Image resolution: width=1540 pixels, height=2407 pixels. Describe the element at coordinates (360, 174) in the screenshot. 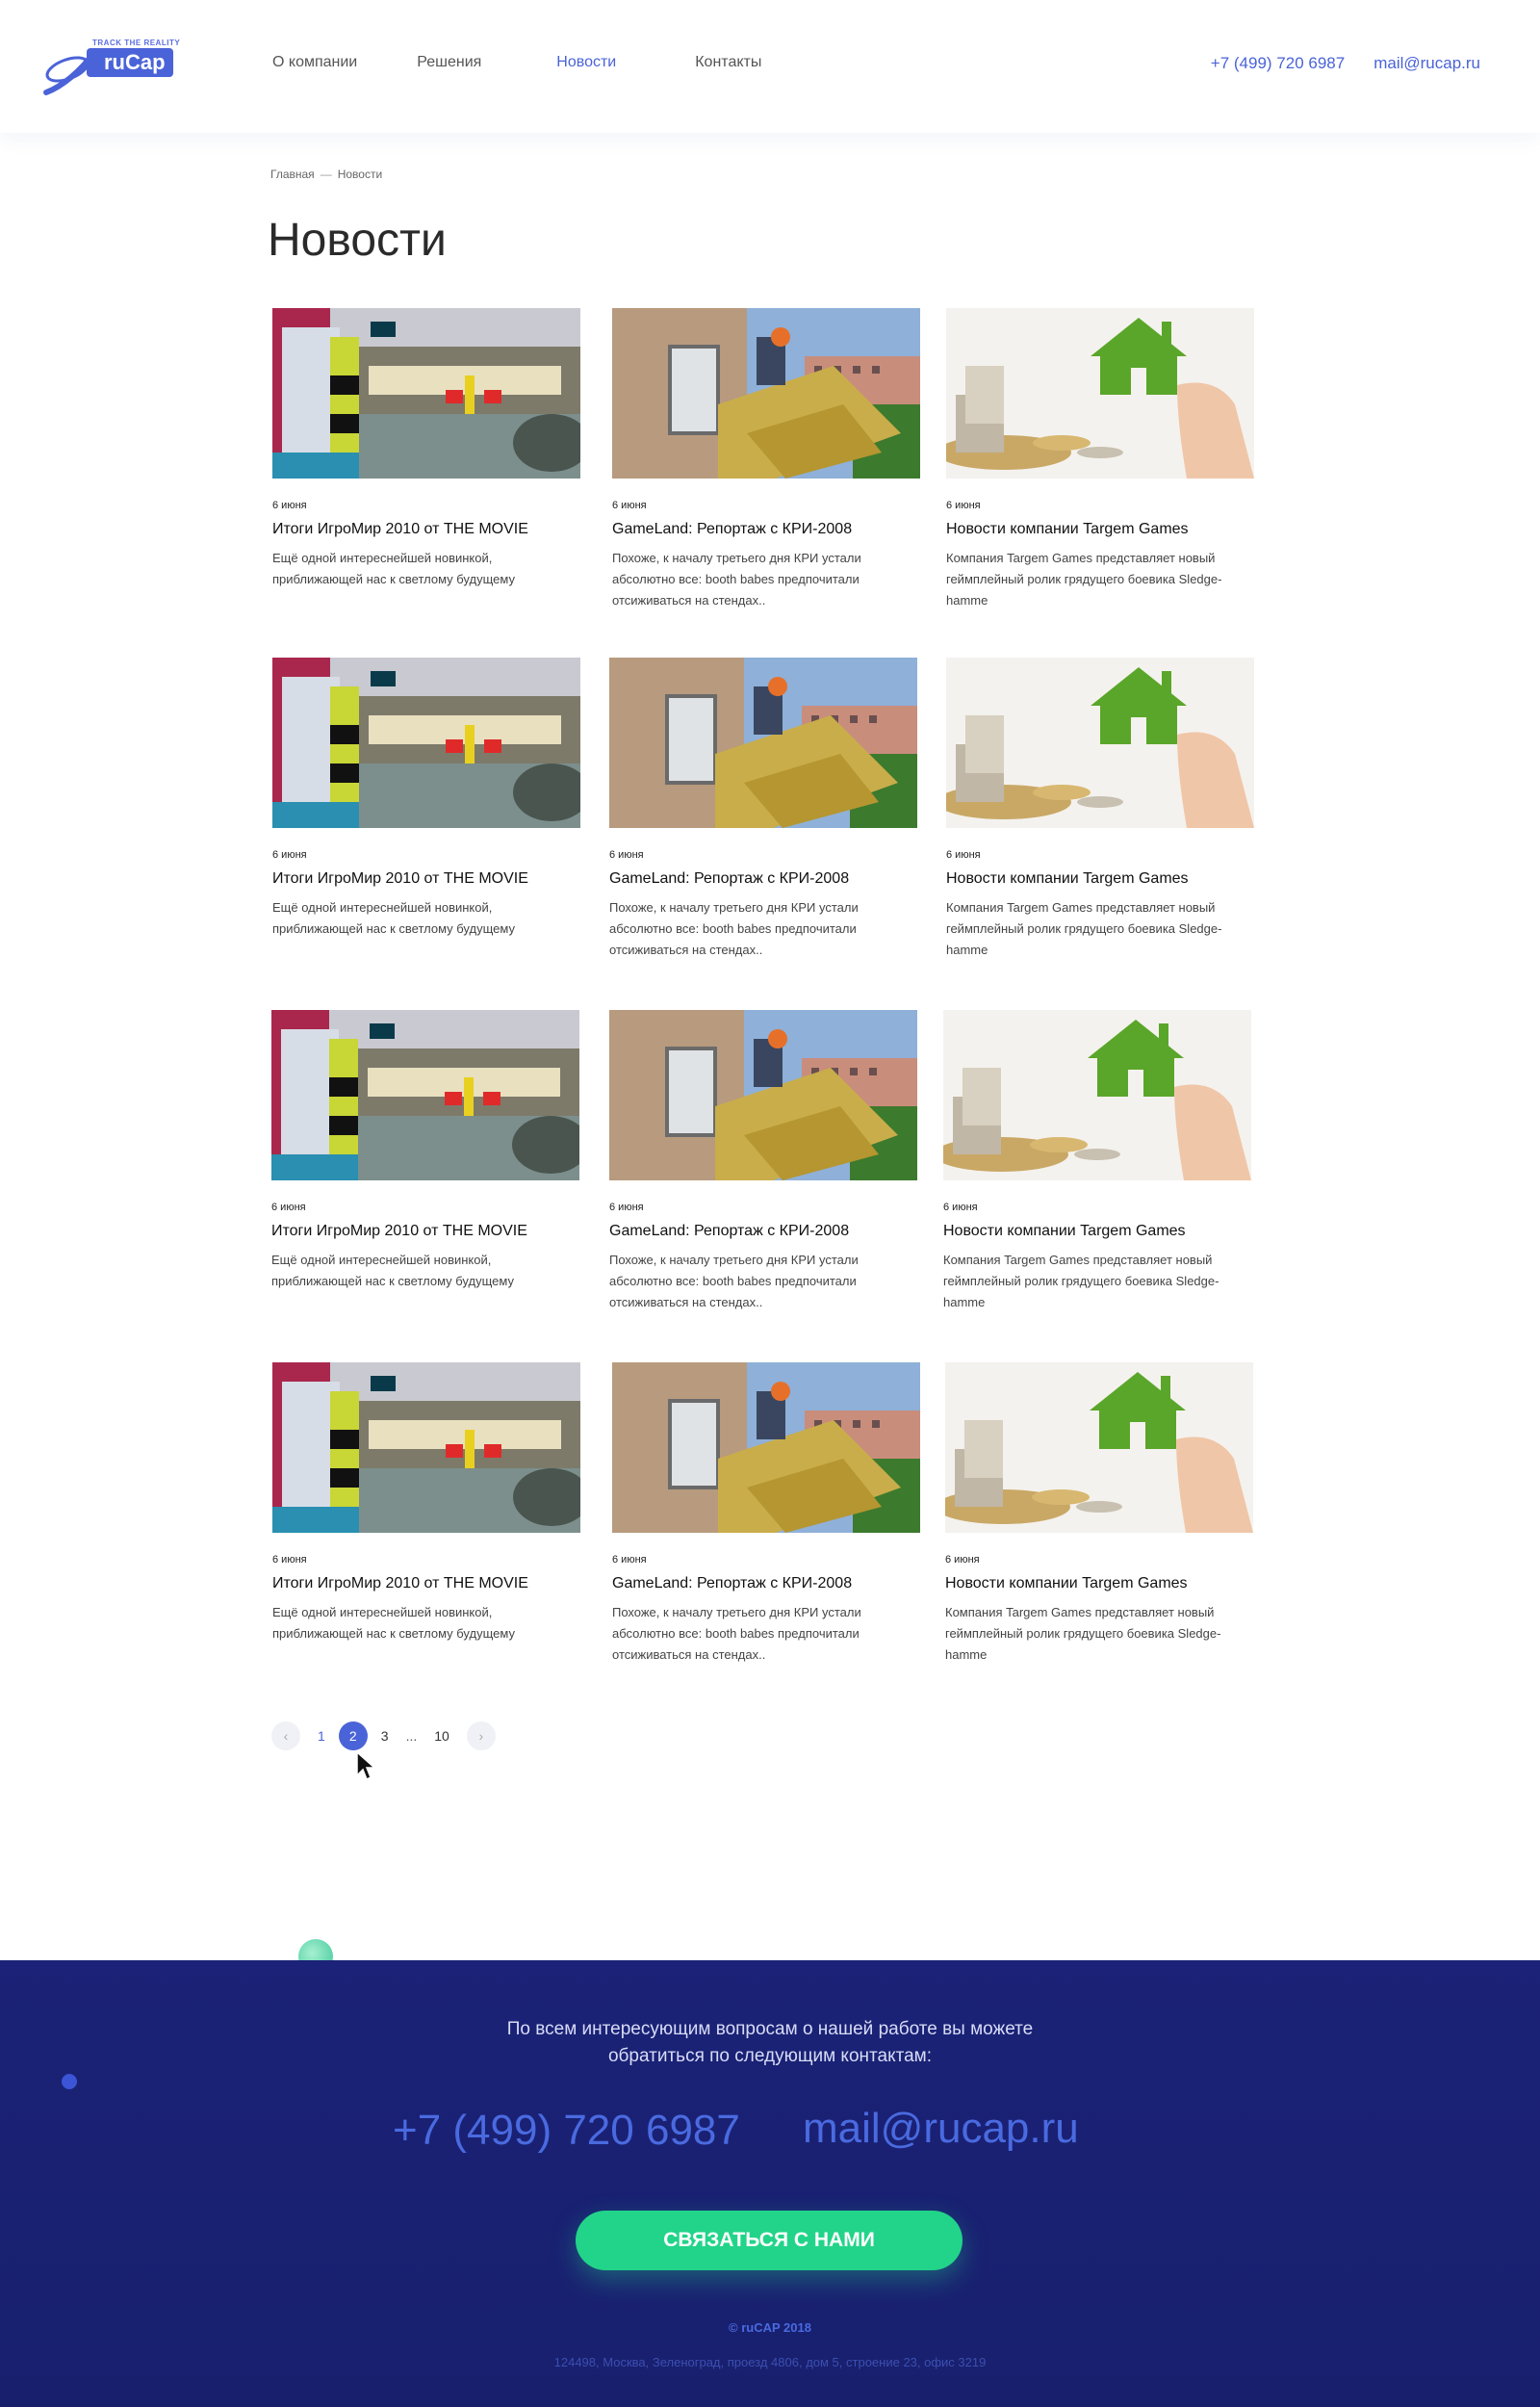

I see `breadcrumb-current: Новости` at that location.